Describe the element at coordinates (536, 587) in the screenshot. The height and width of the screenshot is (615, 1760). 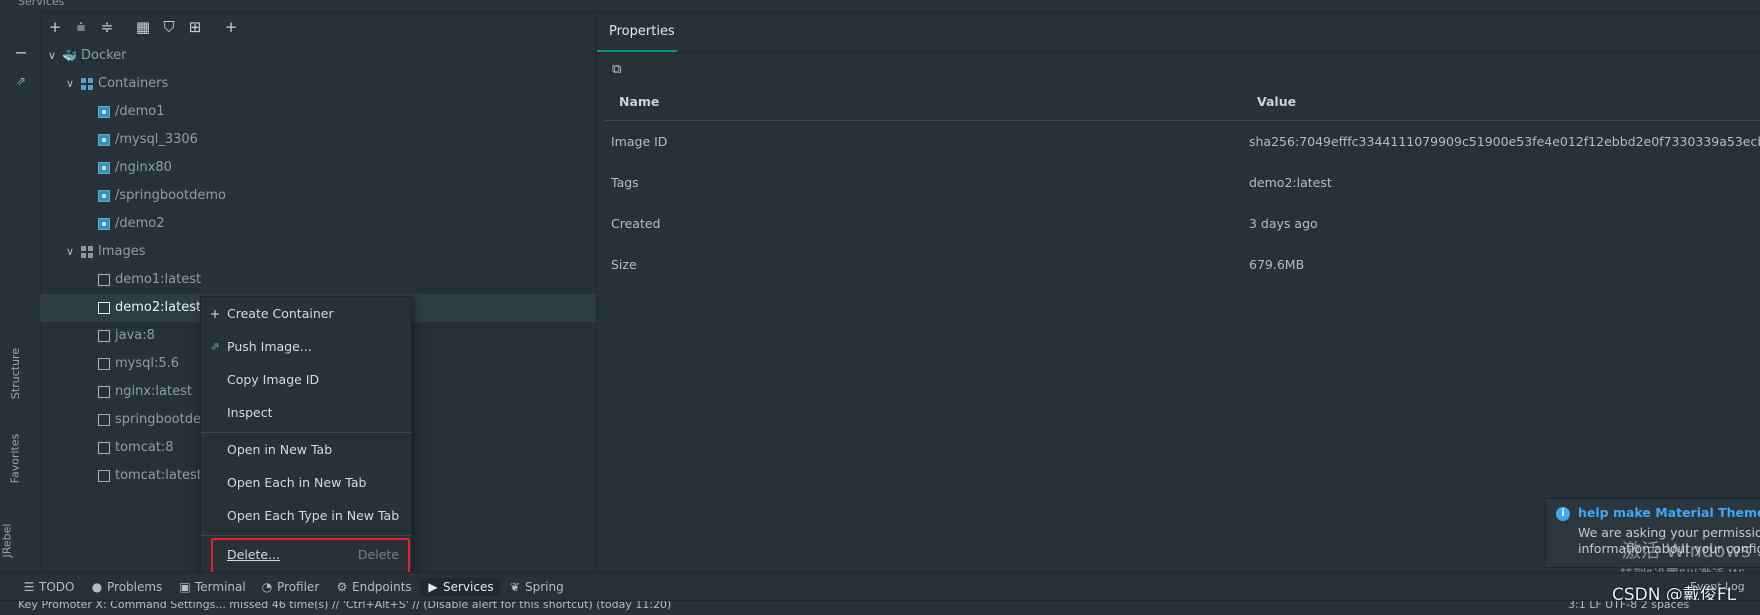
I see `tab-spring: ❦ Spring` at that location.